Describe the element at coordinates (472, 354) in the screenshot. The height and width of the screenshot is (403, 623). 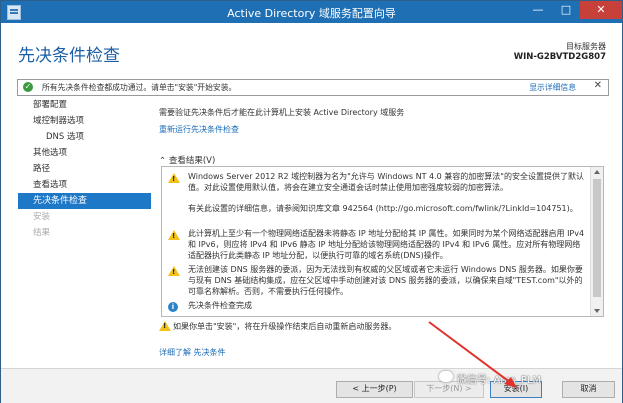
I see `red-arrow-annotation` at that location.